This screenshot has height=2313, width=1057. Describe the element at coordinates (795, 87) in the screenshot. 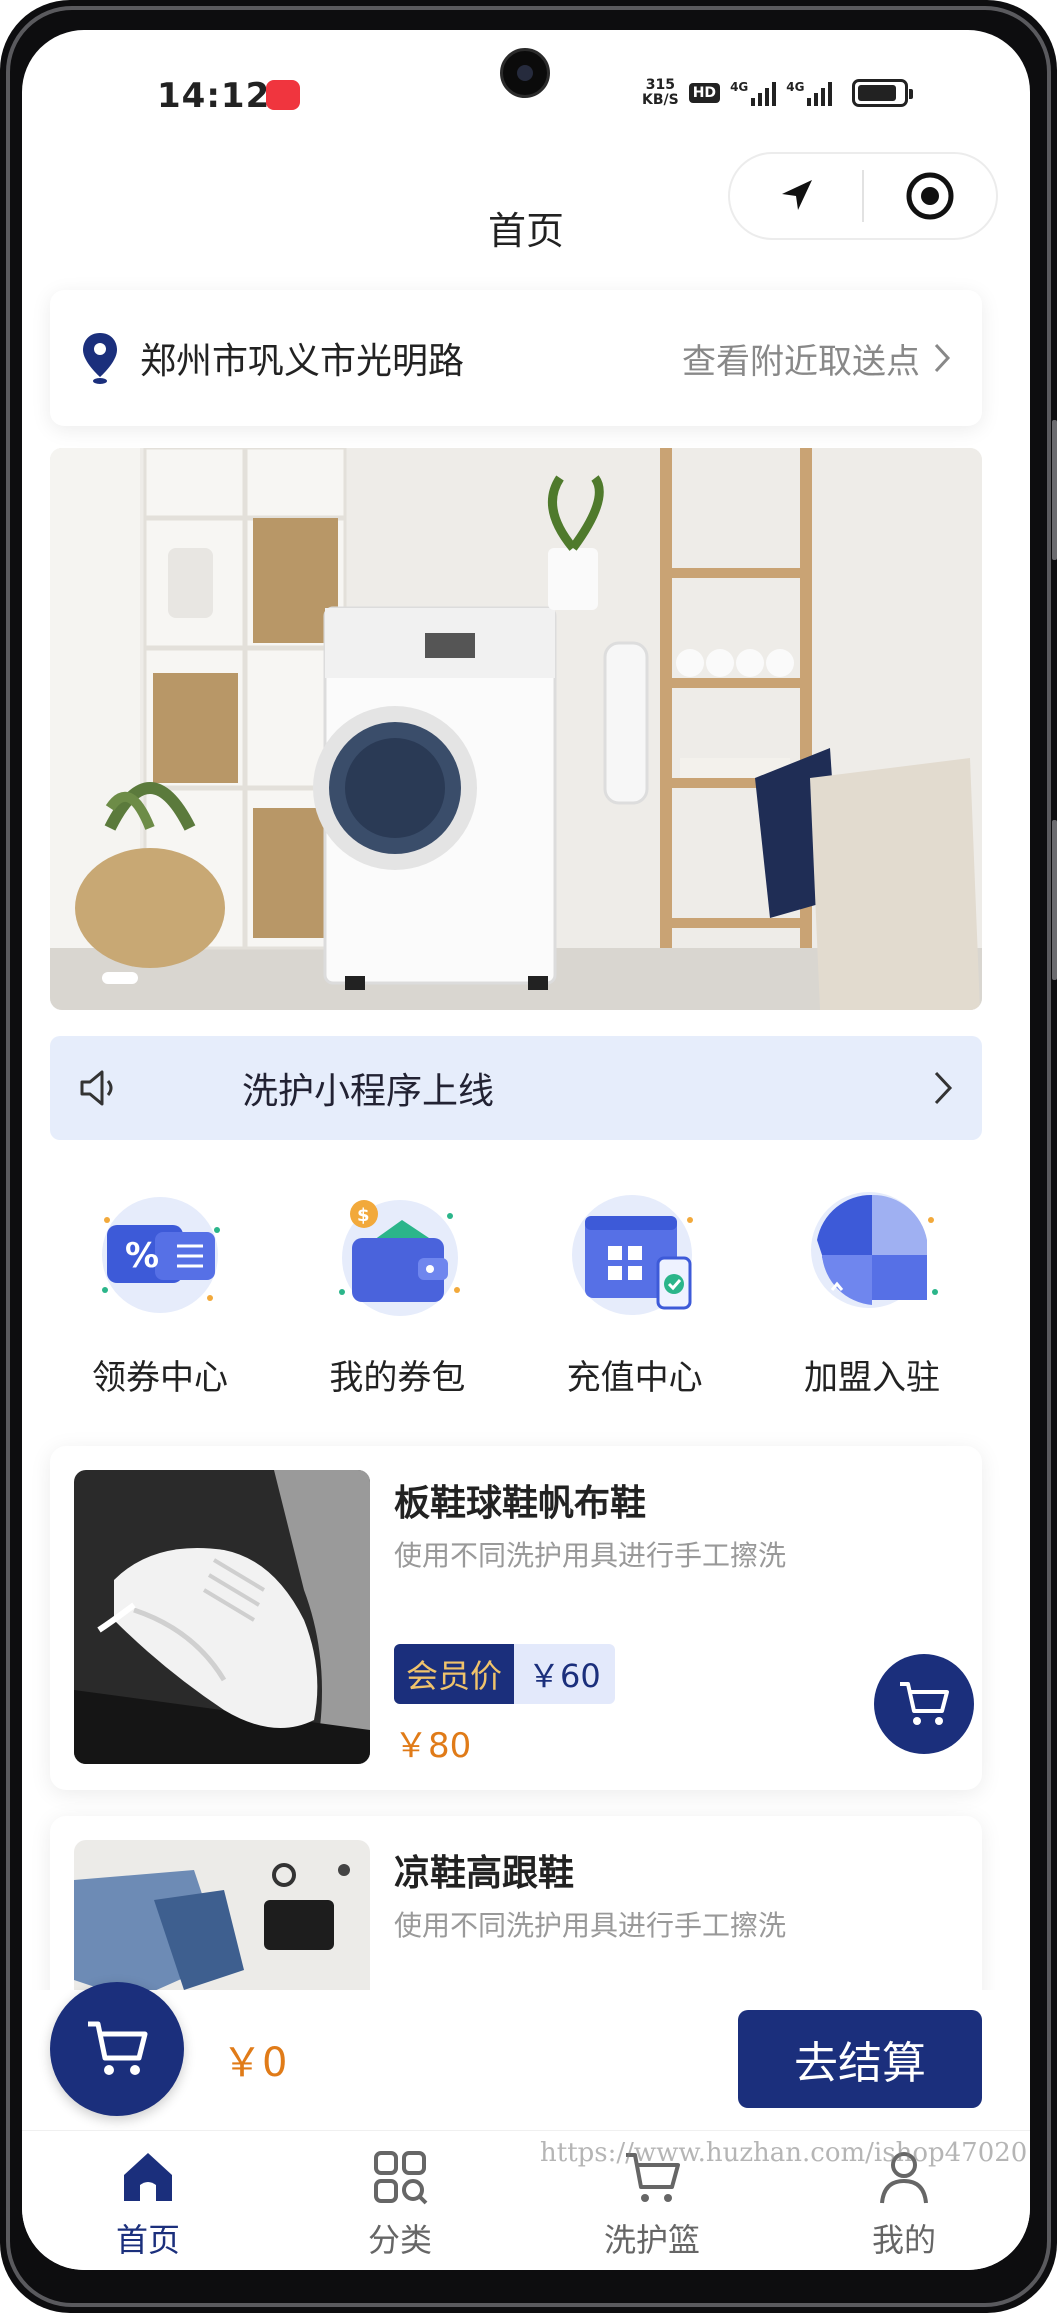

I see `sim2-label: 4G` at that location.